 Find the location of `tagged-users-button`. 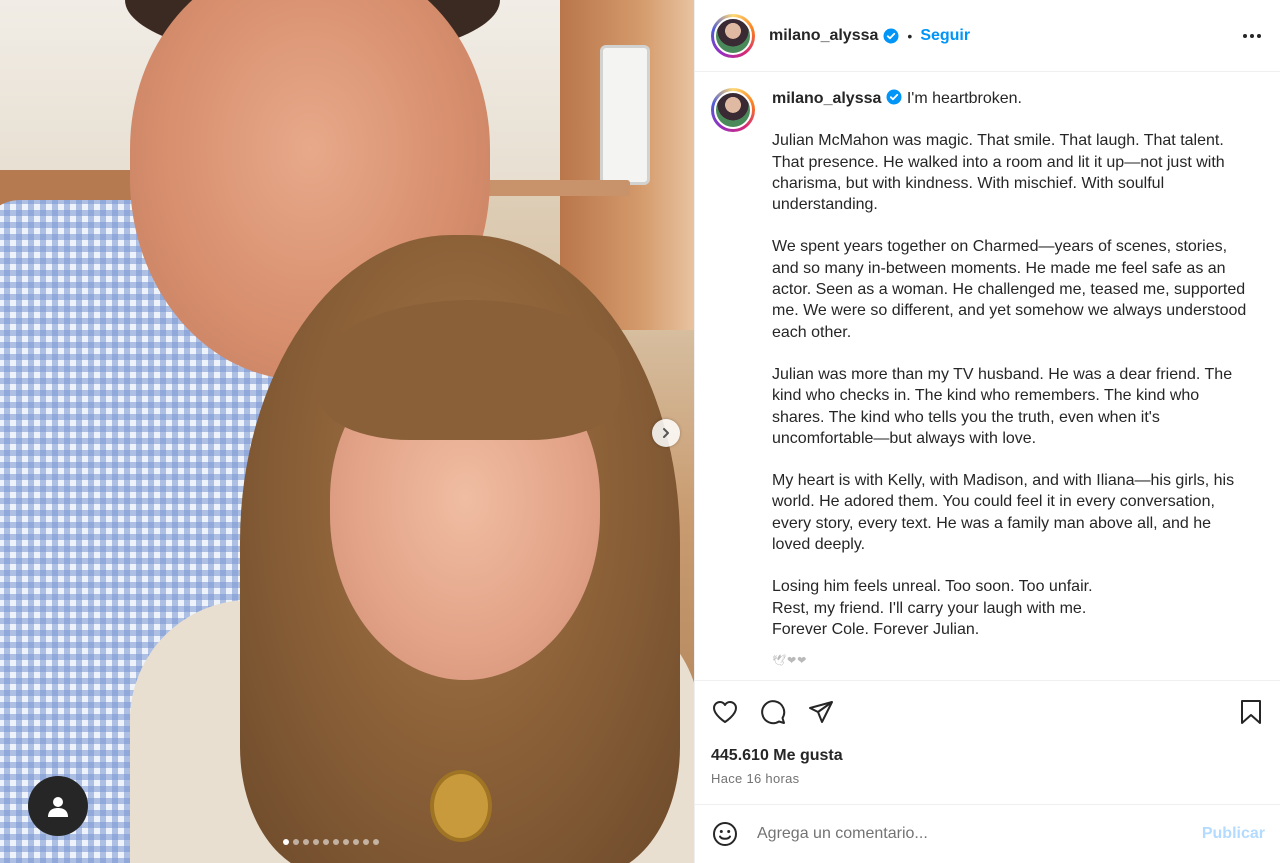

tagged-users-button is located at coordinates (58, 806).